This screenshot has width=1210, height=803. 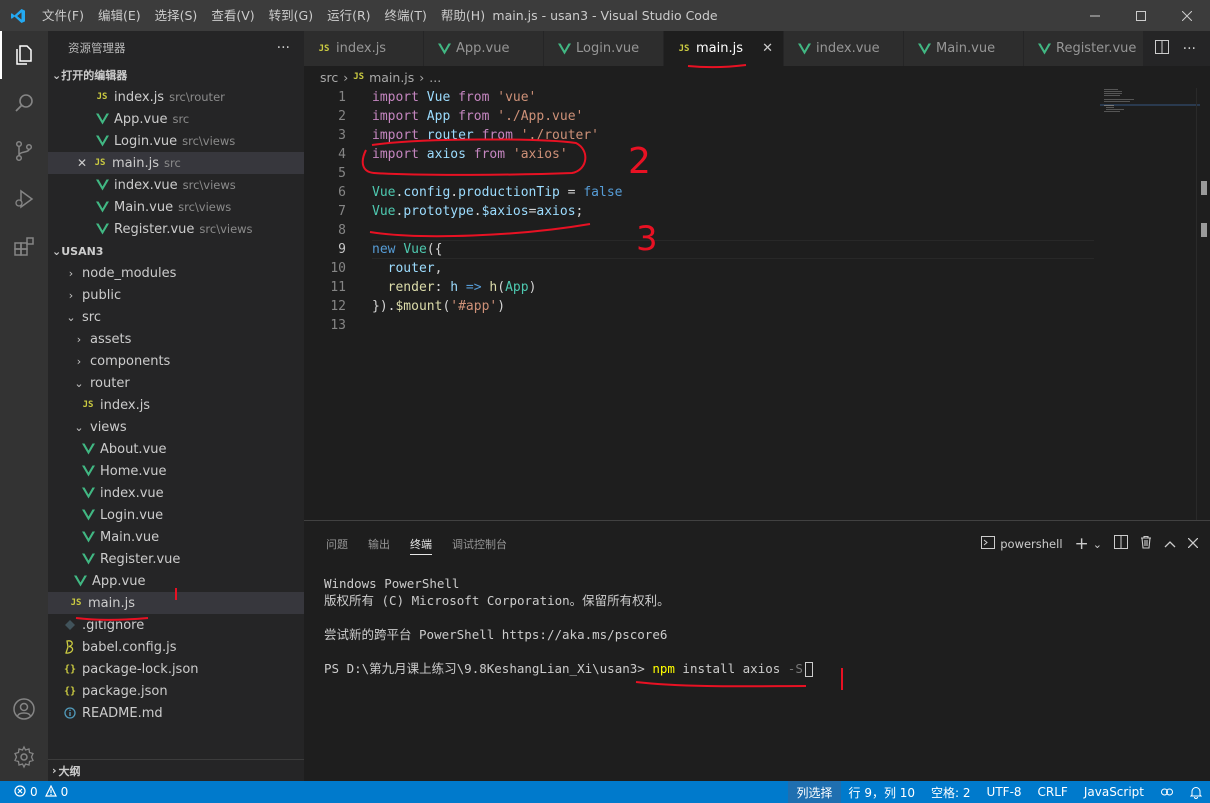 I want to click on tree-file: {} package.json, so click(x=176, y=691).